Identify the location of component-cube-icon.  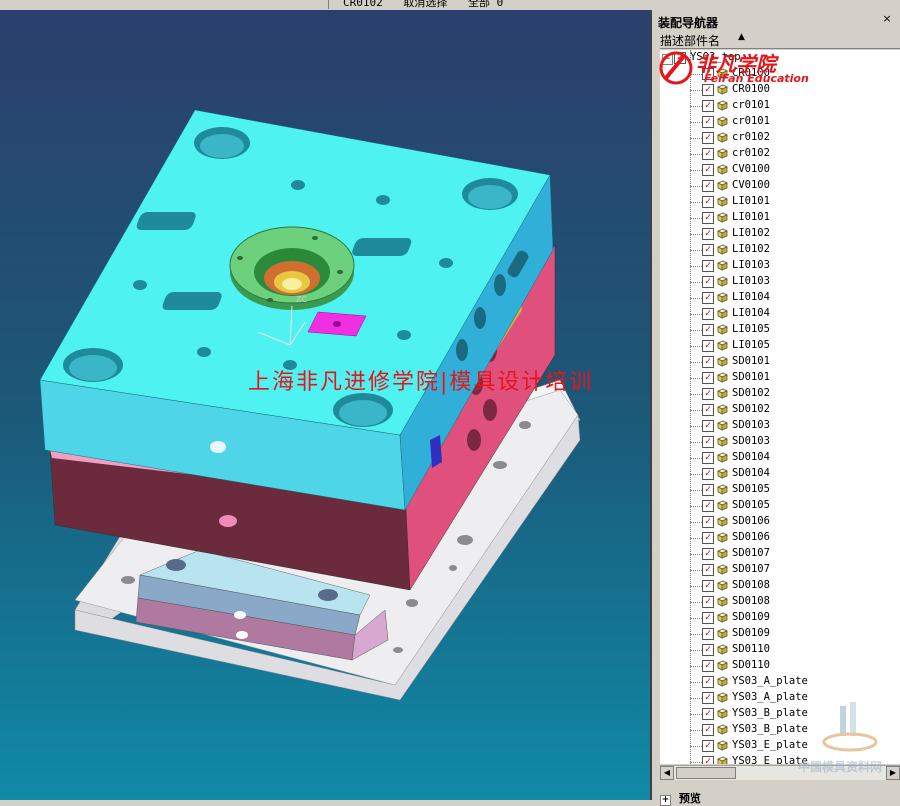
(722, 649).